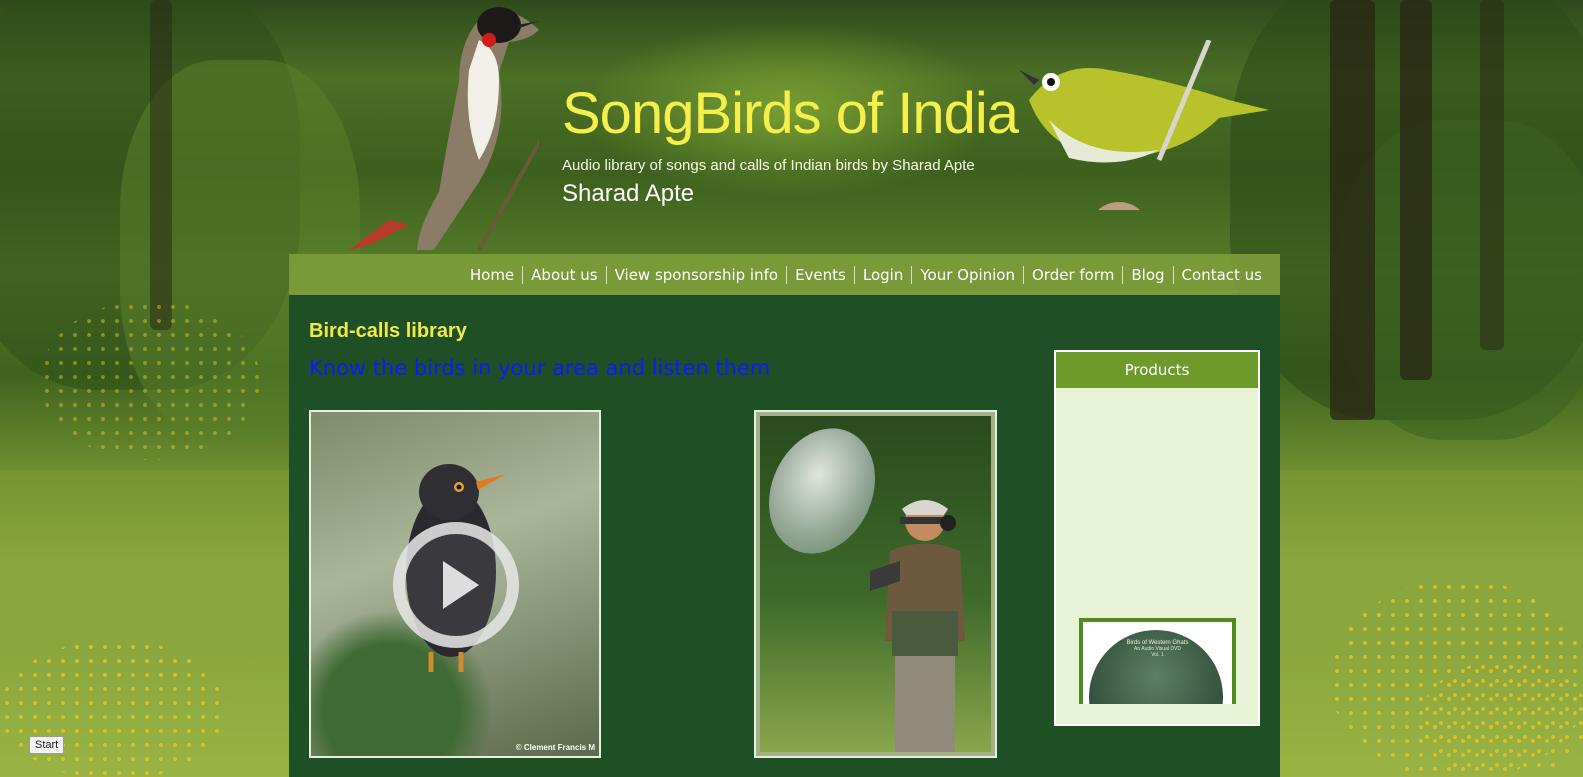  What do you see at coordinates (47, 745) in the screenshot?
I see `start-button: Start` at bounding box center [47, 745].